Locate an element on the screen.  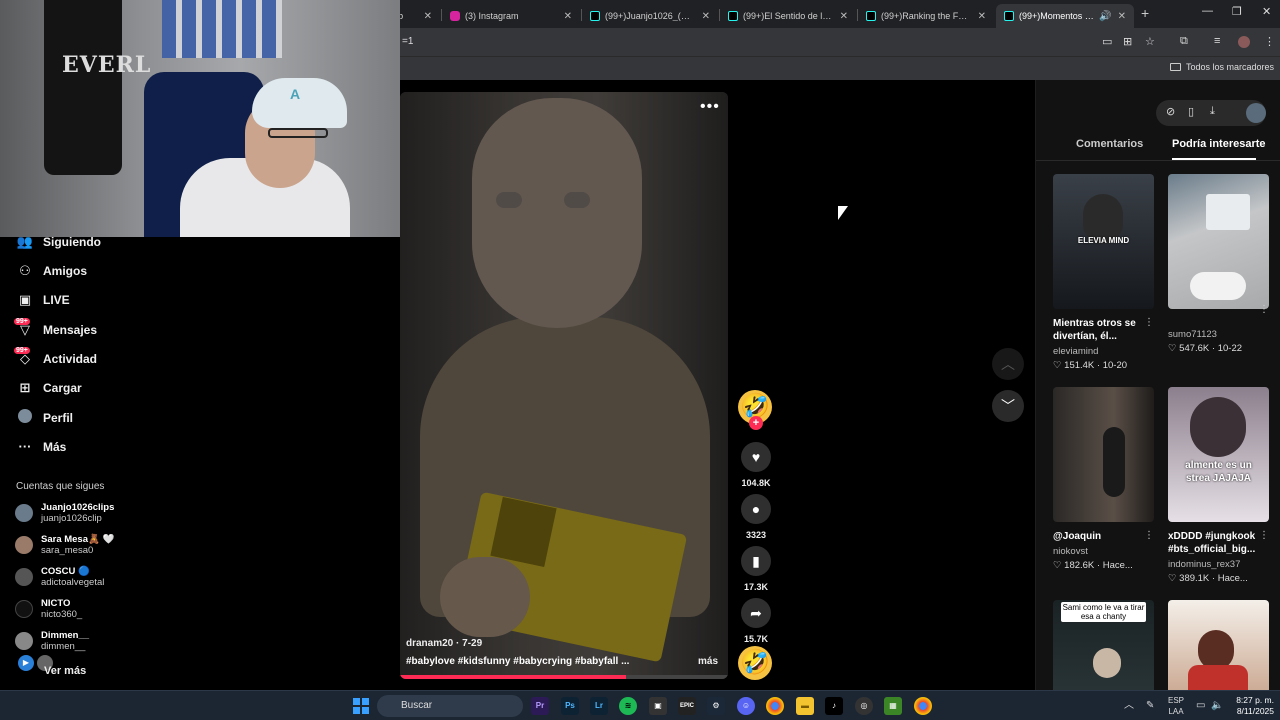
card-thumbnail: Sami como le va a tirar esa a chanty is located at coordinates (1103, 645).